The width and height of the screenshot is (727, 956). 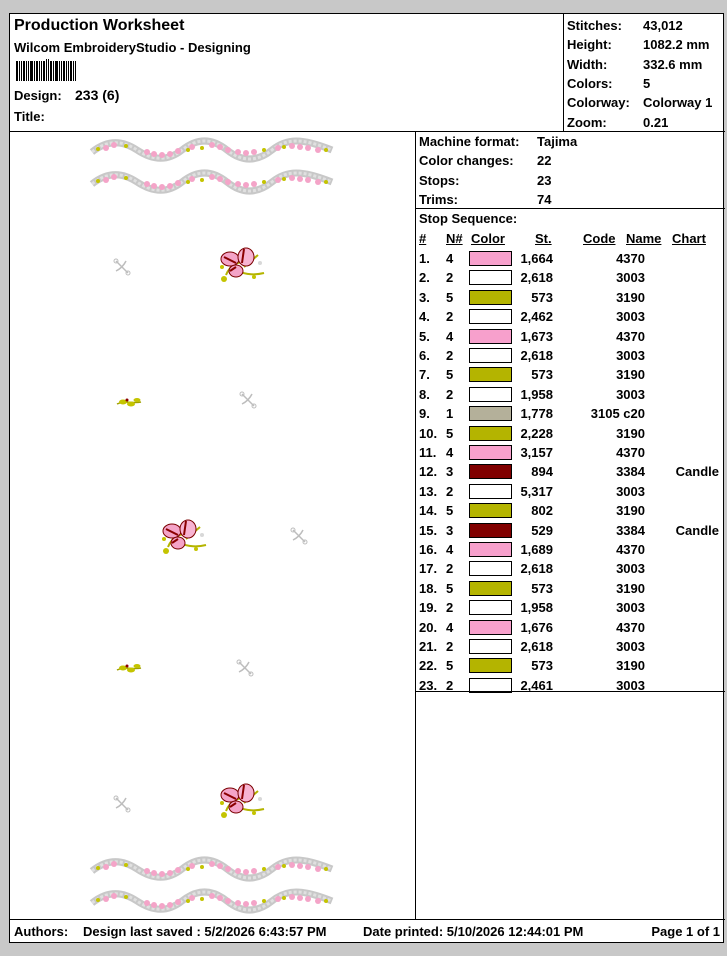 I want to click on table-row: 20. 4 1,676 4370, so click(x=570, y=627).